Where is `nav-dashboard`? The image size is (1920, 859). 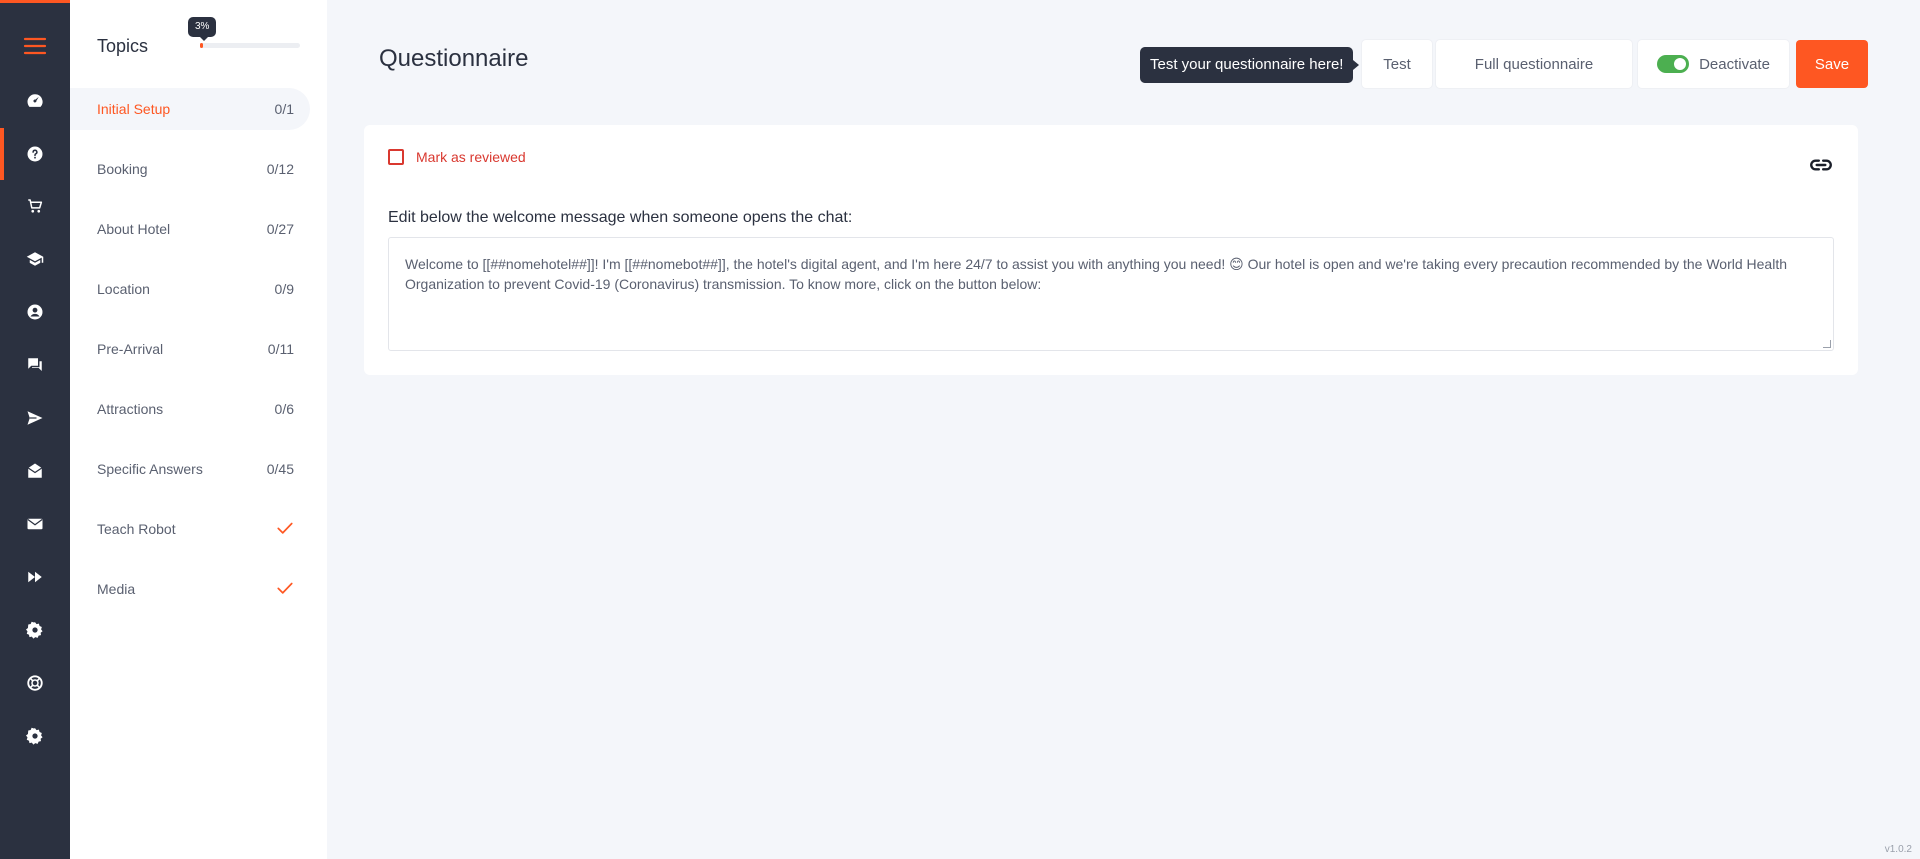 nav-dashboard is located at coordinates (35, 101).